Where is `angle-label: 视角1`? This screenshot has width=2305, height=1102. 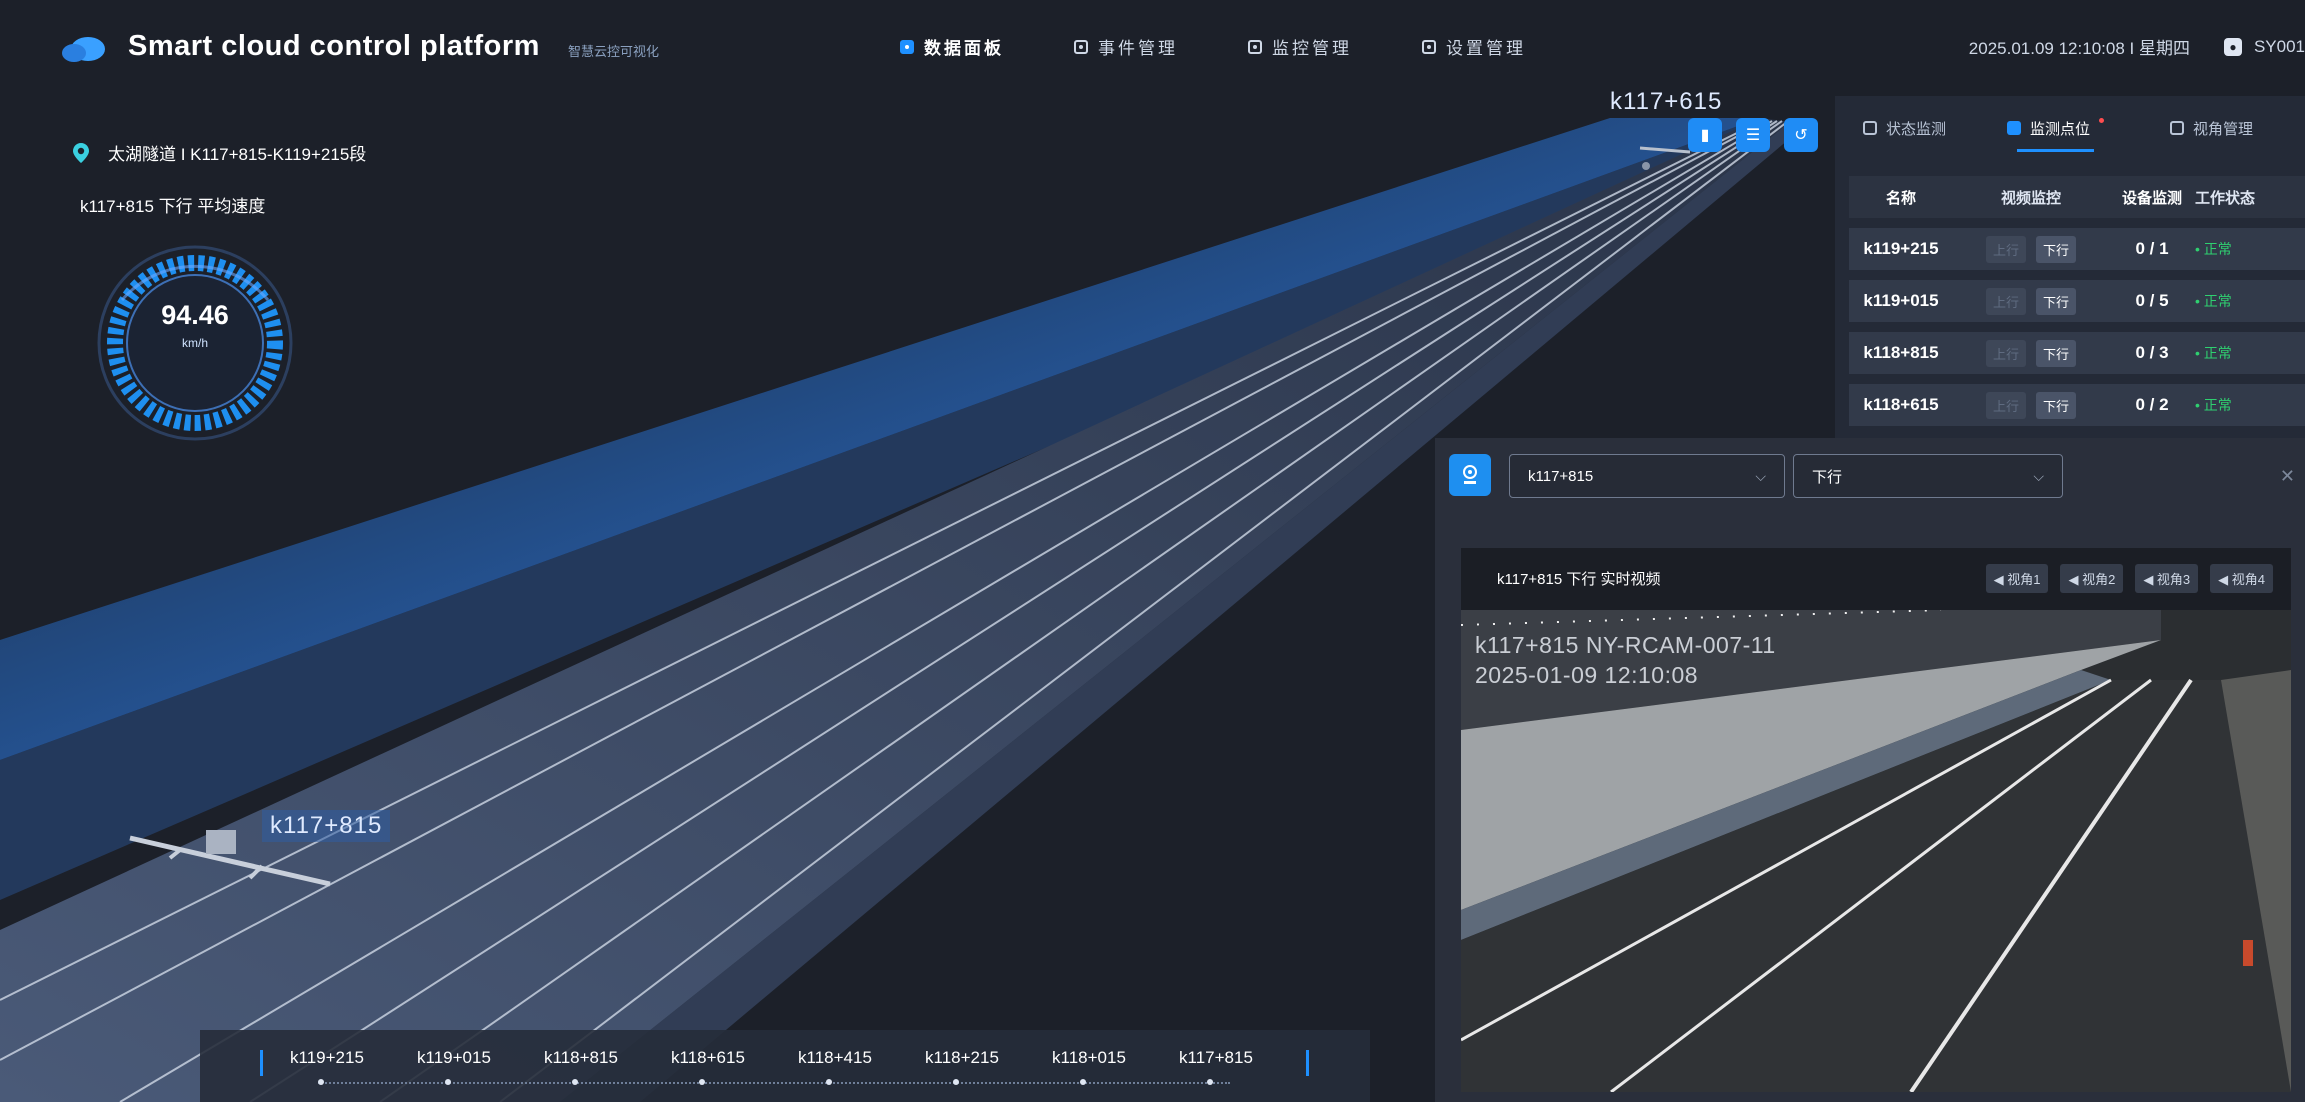 angle-label: 视角1 is located at coordinates (2024, 579).